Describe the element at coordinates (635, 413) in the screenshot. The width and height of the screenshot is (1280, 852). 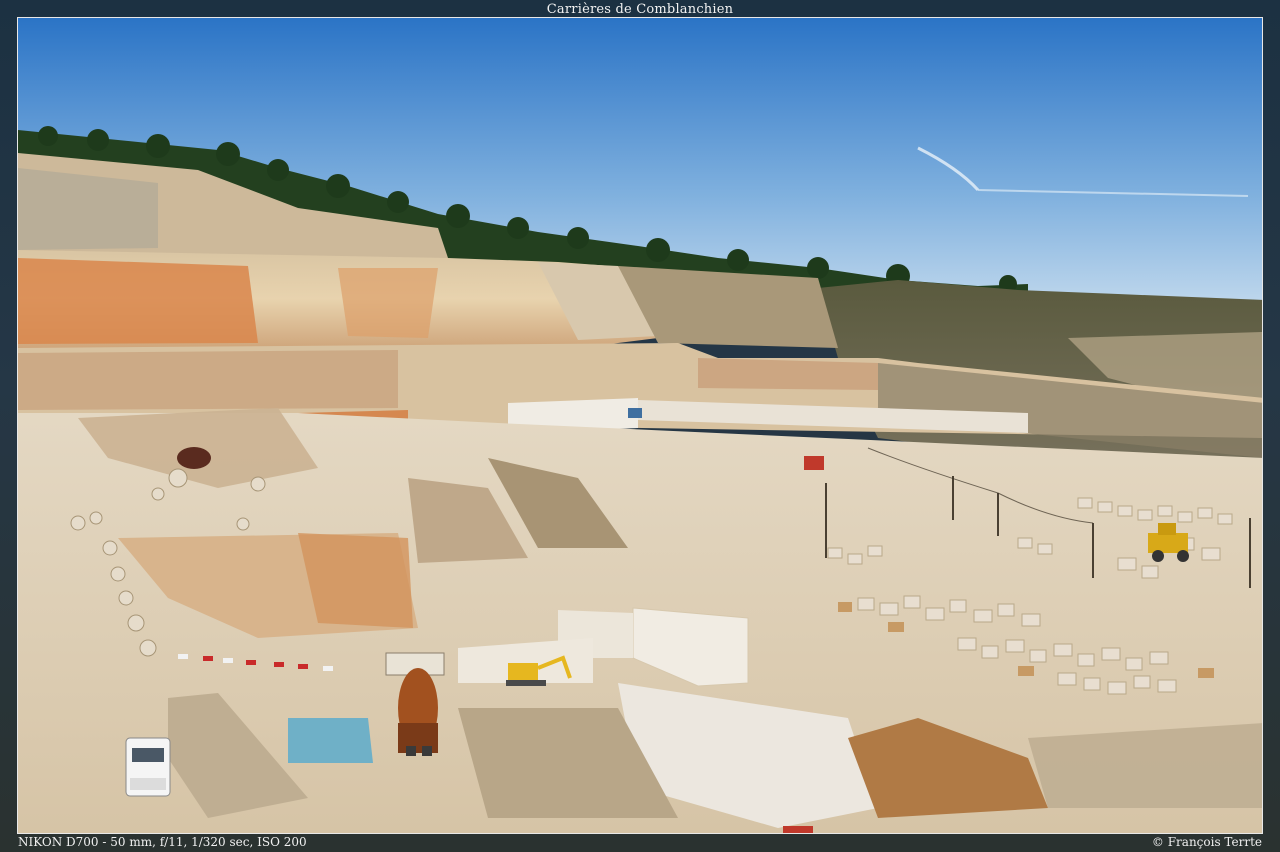
I see `blue-machine` at that location.